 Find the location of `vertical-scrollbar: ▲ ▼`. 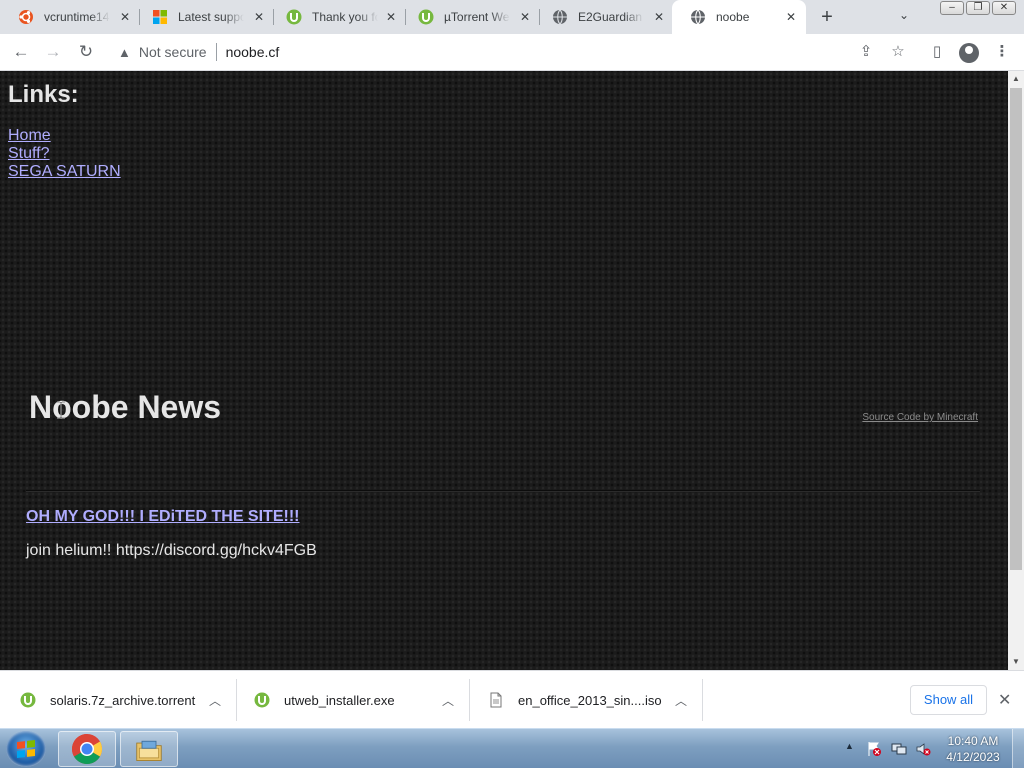

vertical-scrollbar: ▲ ▼ is located at coordinates (1016, 370).